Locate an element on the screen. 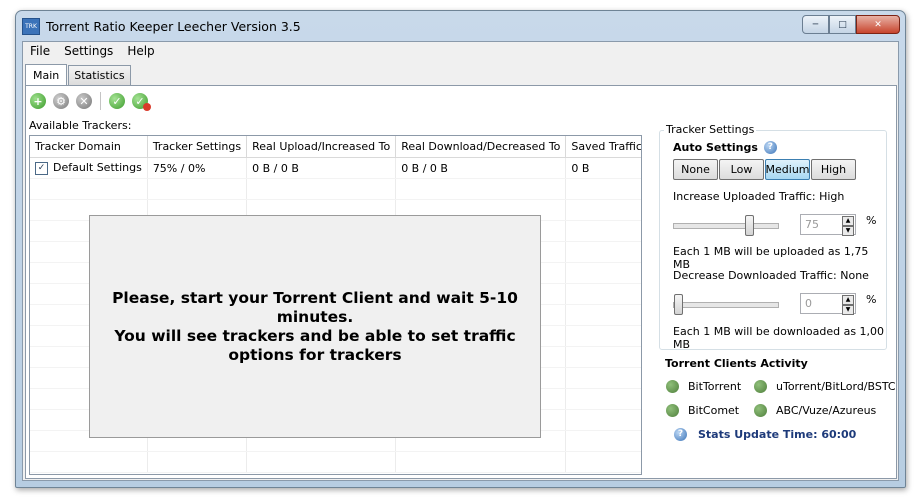 The height and width of the screenshot is (501, 922). row-checkbox: ✓ is located at coordinates (41, 168).